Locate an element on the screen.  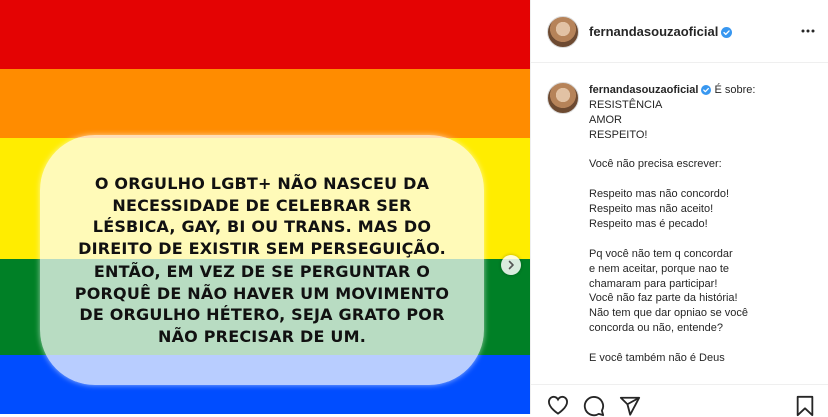
header-username: fernandasouzaoficial is located at coordinates (661, 31).